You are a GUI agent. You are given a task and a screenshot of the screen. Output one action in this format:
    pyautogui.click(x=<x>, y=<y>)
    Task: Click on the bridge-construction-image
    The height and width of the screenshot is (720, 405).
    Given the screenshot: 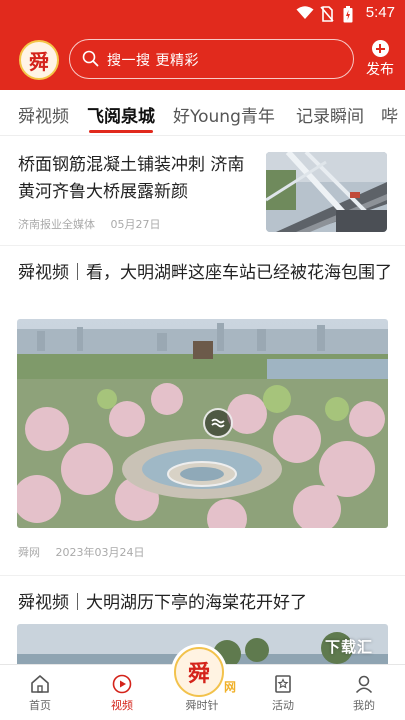 What is the action you would take?
    pyautogui.click(x=326, y=192)
    